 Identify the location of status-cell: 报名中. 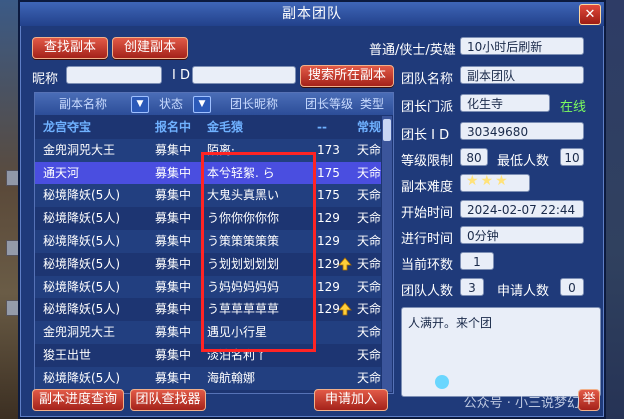
(173, 127).